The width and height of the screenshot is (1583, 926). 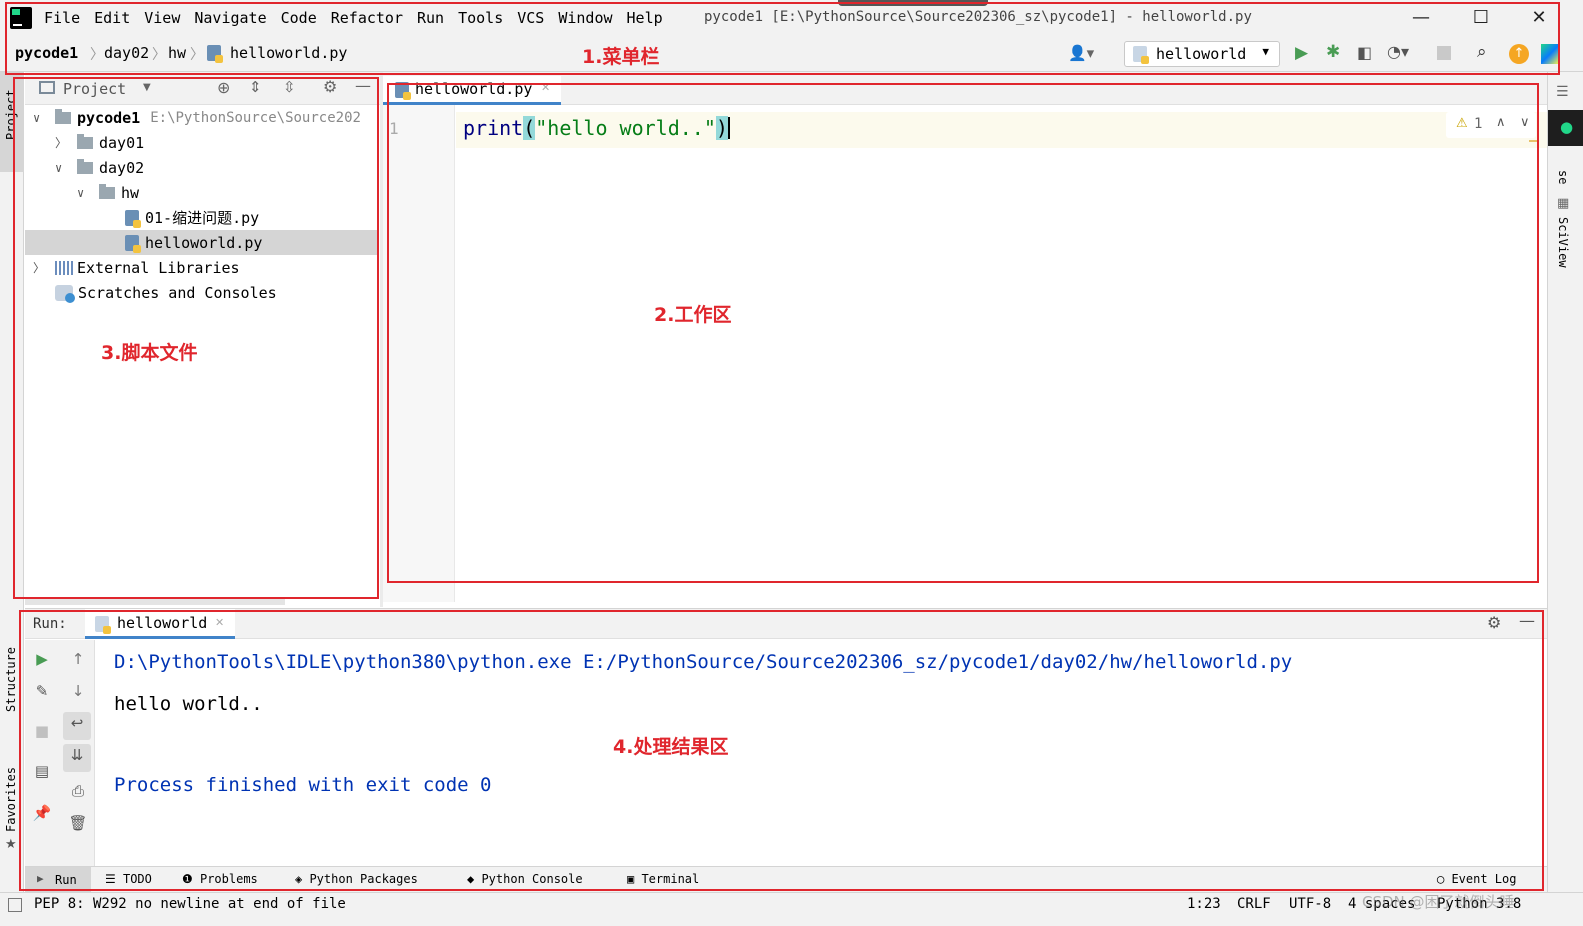 What do you see at coordinates (42, 771) in the screenshot?
I see `layout-icon: ▤` at bounding box center [42, 771].